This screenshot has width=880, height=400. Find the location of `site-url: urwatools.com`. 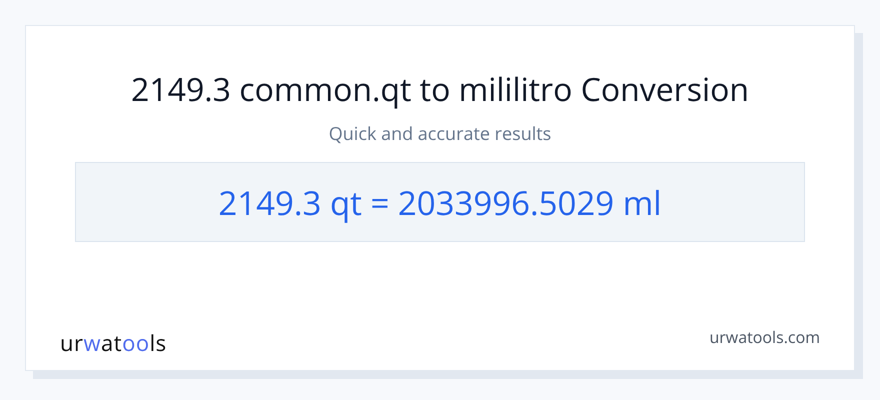

site-url: urwatools.com is located at coordinates (764, 337).